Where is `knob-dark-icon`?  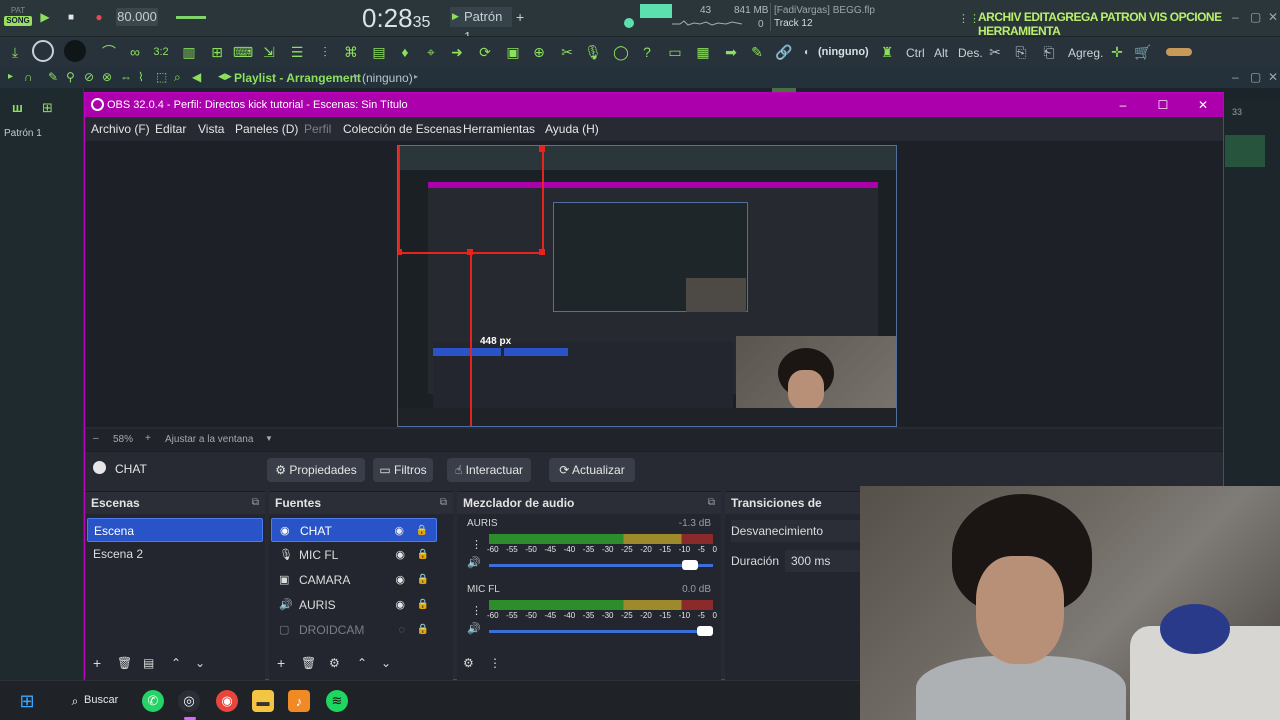
knob-dark-icon is located at coordinates (75, 51).